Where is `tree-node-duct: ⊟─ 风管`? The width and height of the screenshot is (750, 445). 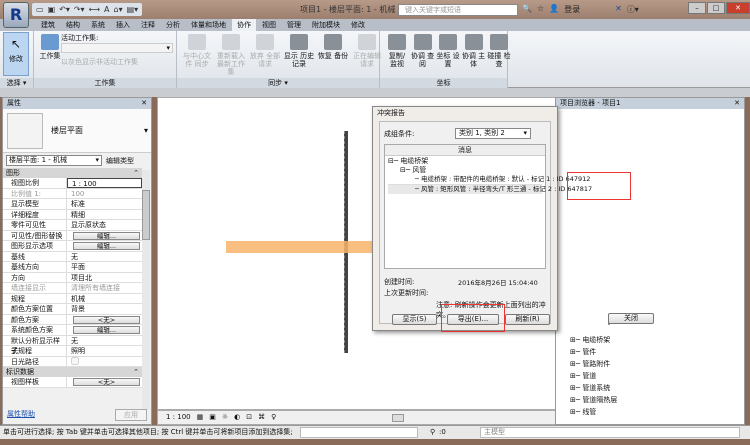 tree-node-duct: ⊟─ 风管 is located at coordinates (465, 170).